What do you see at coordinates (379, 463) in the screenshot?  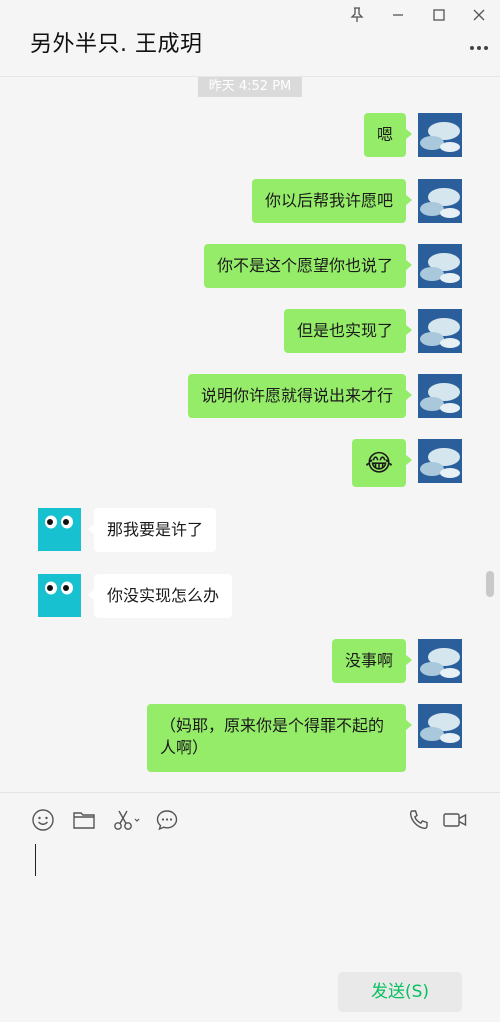 I see `emoji-tears-of-joy-icon: 😂` at bounding box center [379, 463].